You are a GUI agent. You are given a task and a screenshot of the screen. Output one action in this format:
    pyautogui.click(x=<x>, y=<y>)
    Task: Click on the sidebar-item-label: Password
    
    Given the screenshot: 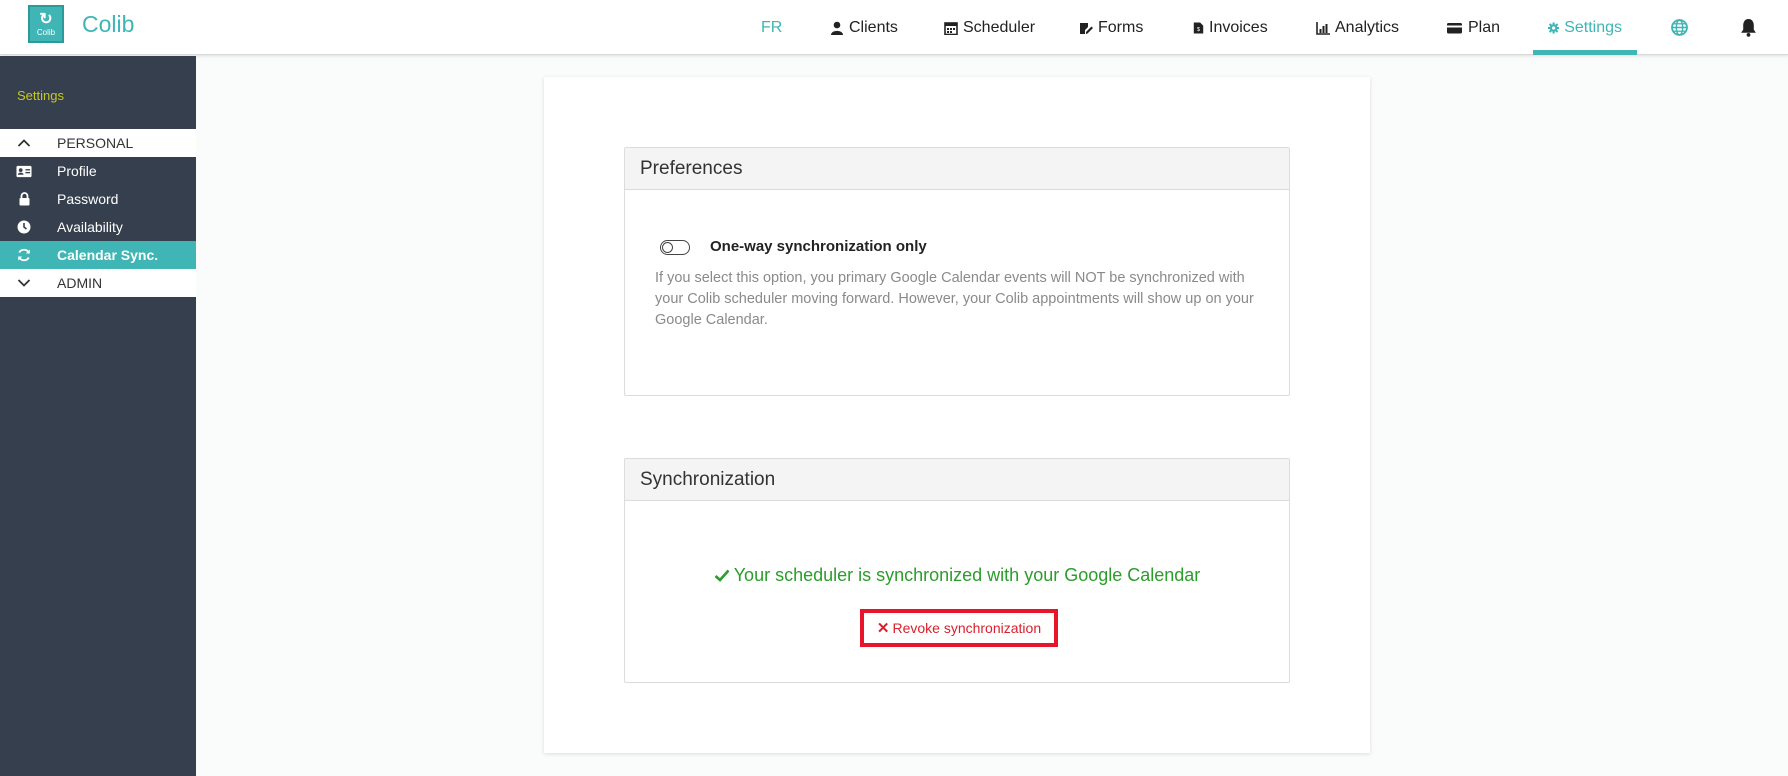 What is the action you would take?
    pyautogui.click(x=88, y=199)
    